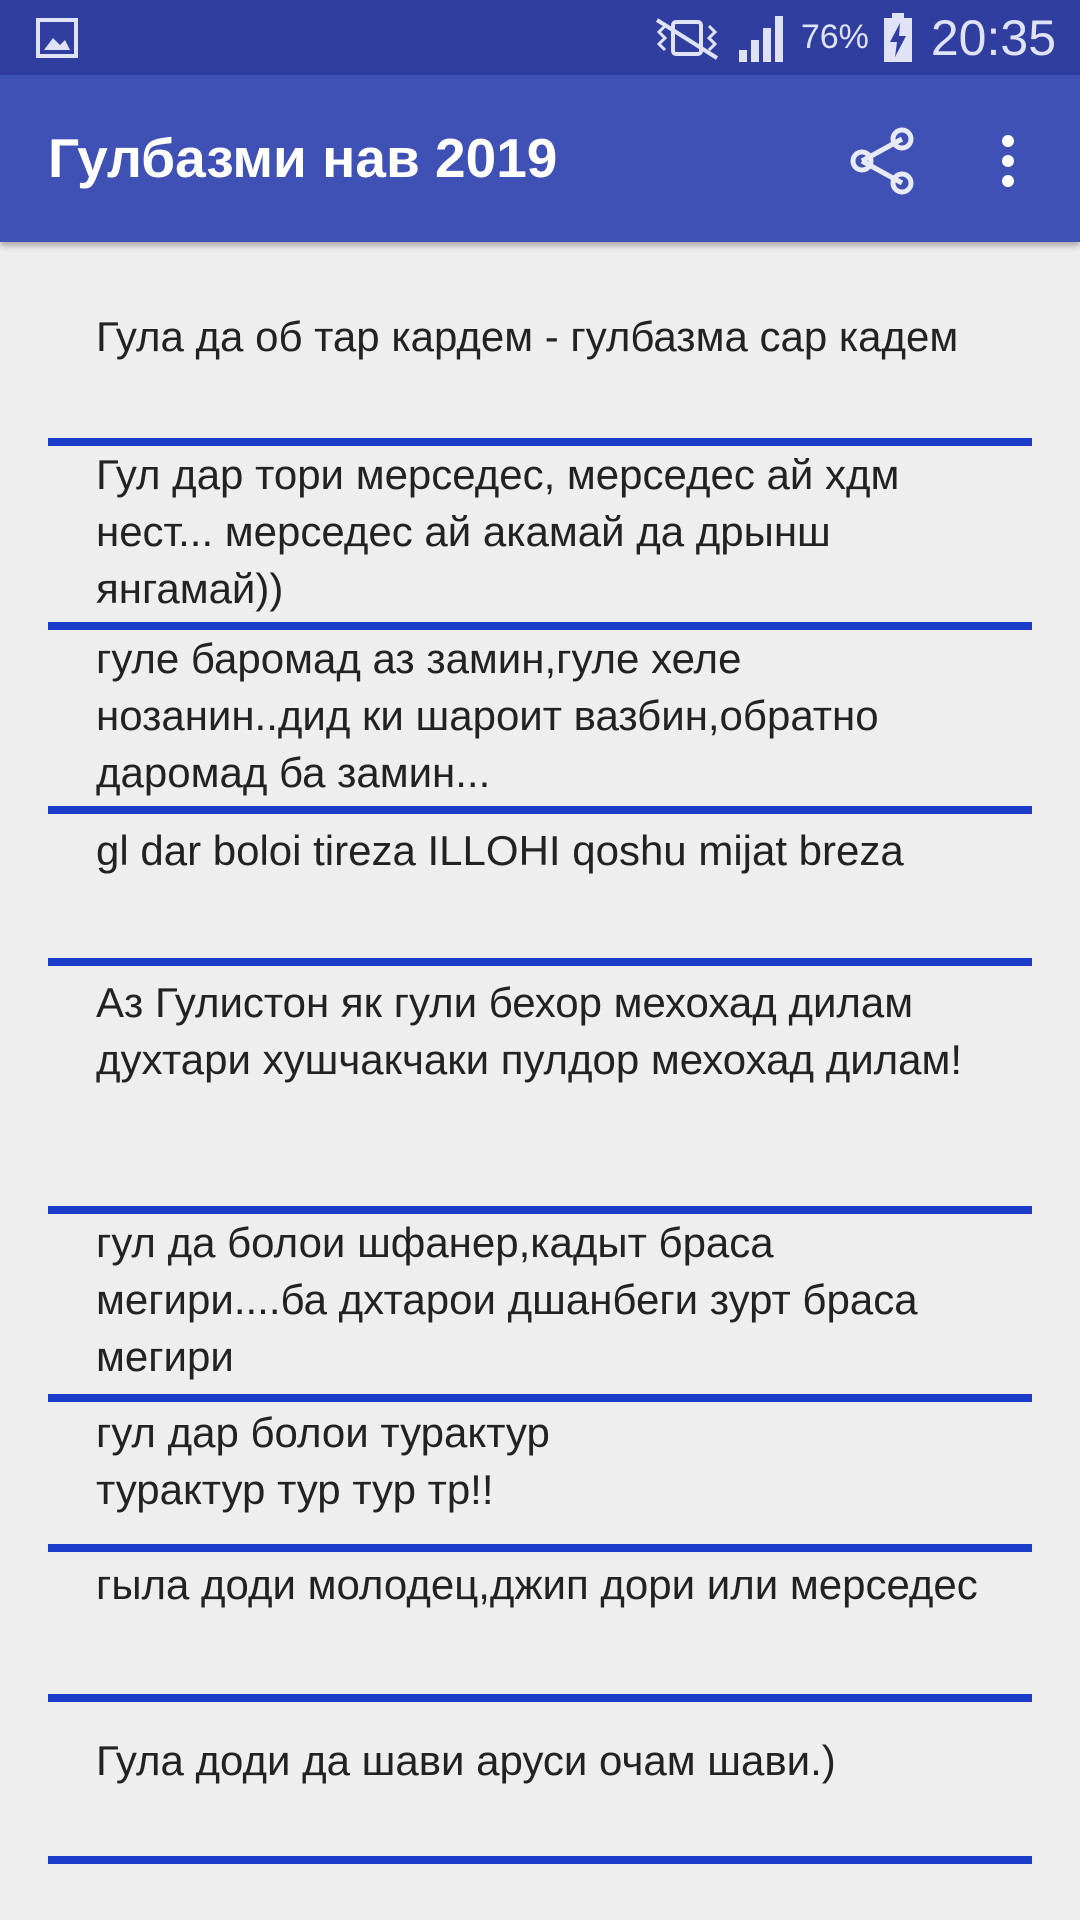 The height and width of the screenshot is (1920, 1080). I want to click on status-icons: 76% 20:35, so click(853, 37).